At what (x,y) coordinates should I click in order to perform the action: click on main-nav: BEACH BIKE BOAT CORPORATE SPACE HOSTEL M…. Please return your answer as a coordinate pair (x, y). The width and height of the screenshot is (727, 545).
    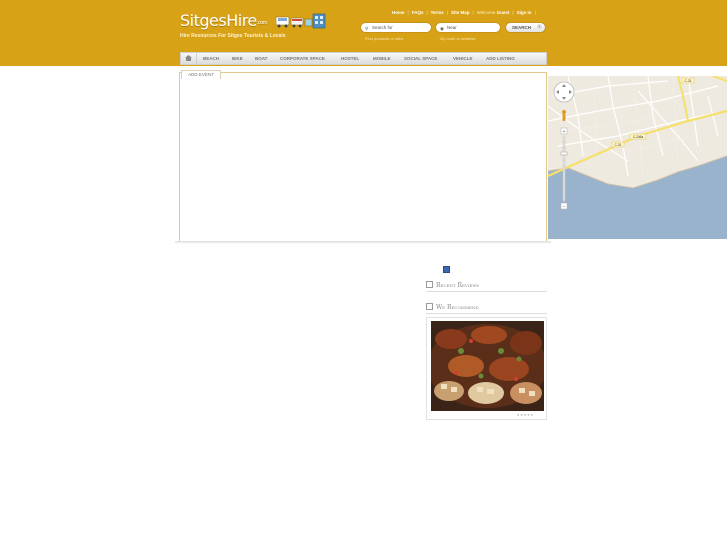
    Looking at the image, I should click on (363, 58).